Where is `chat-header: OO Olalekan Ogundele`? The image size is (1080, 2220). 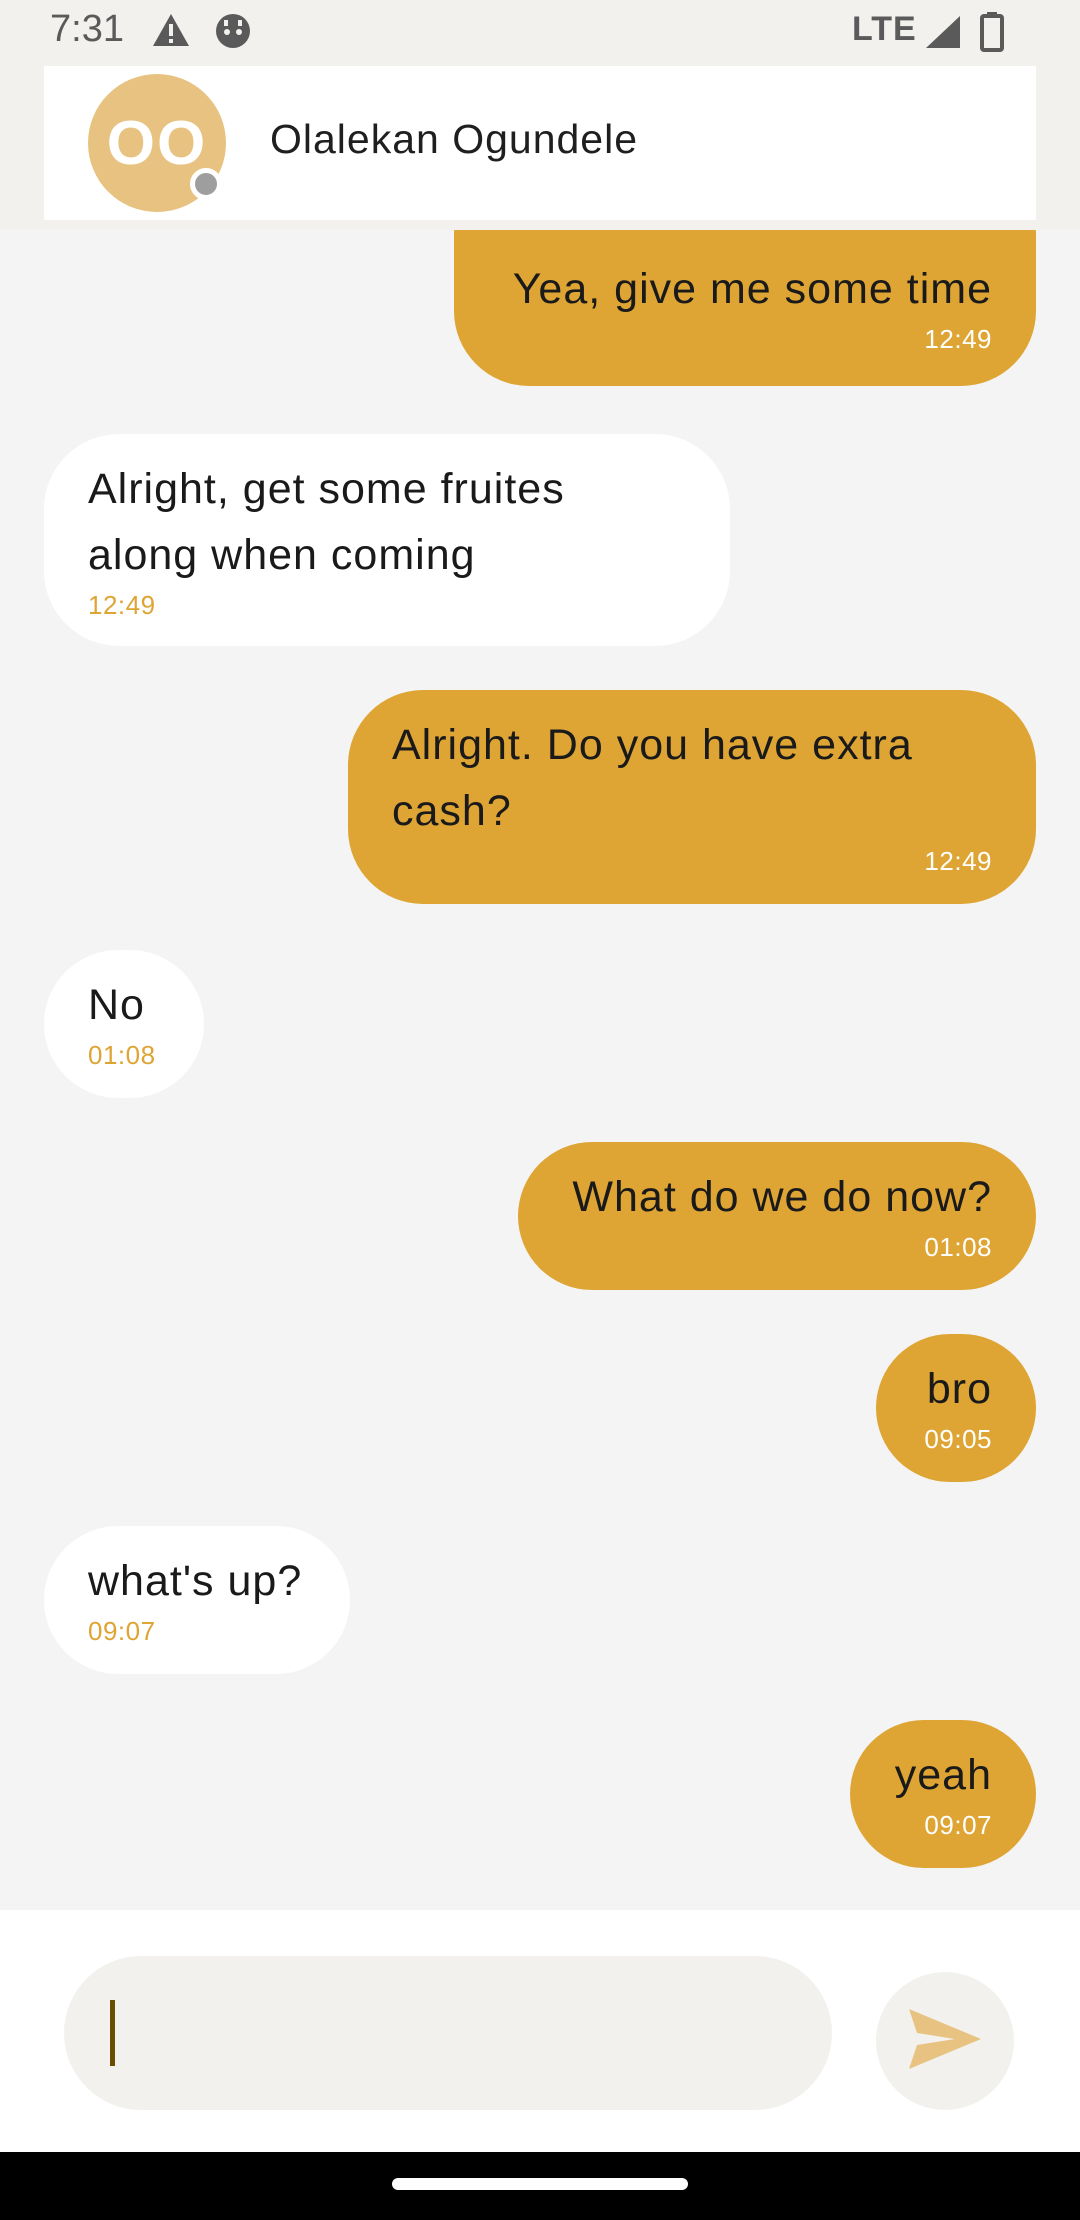
chat-header: OO Olalekan Ogundele is located at coordinates (540, 143).